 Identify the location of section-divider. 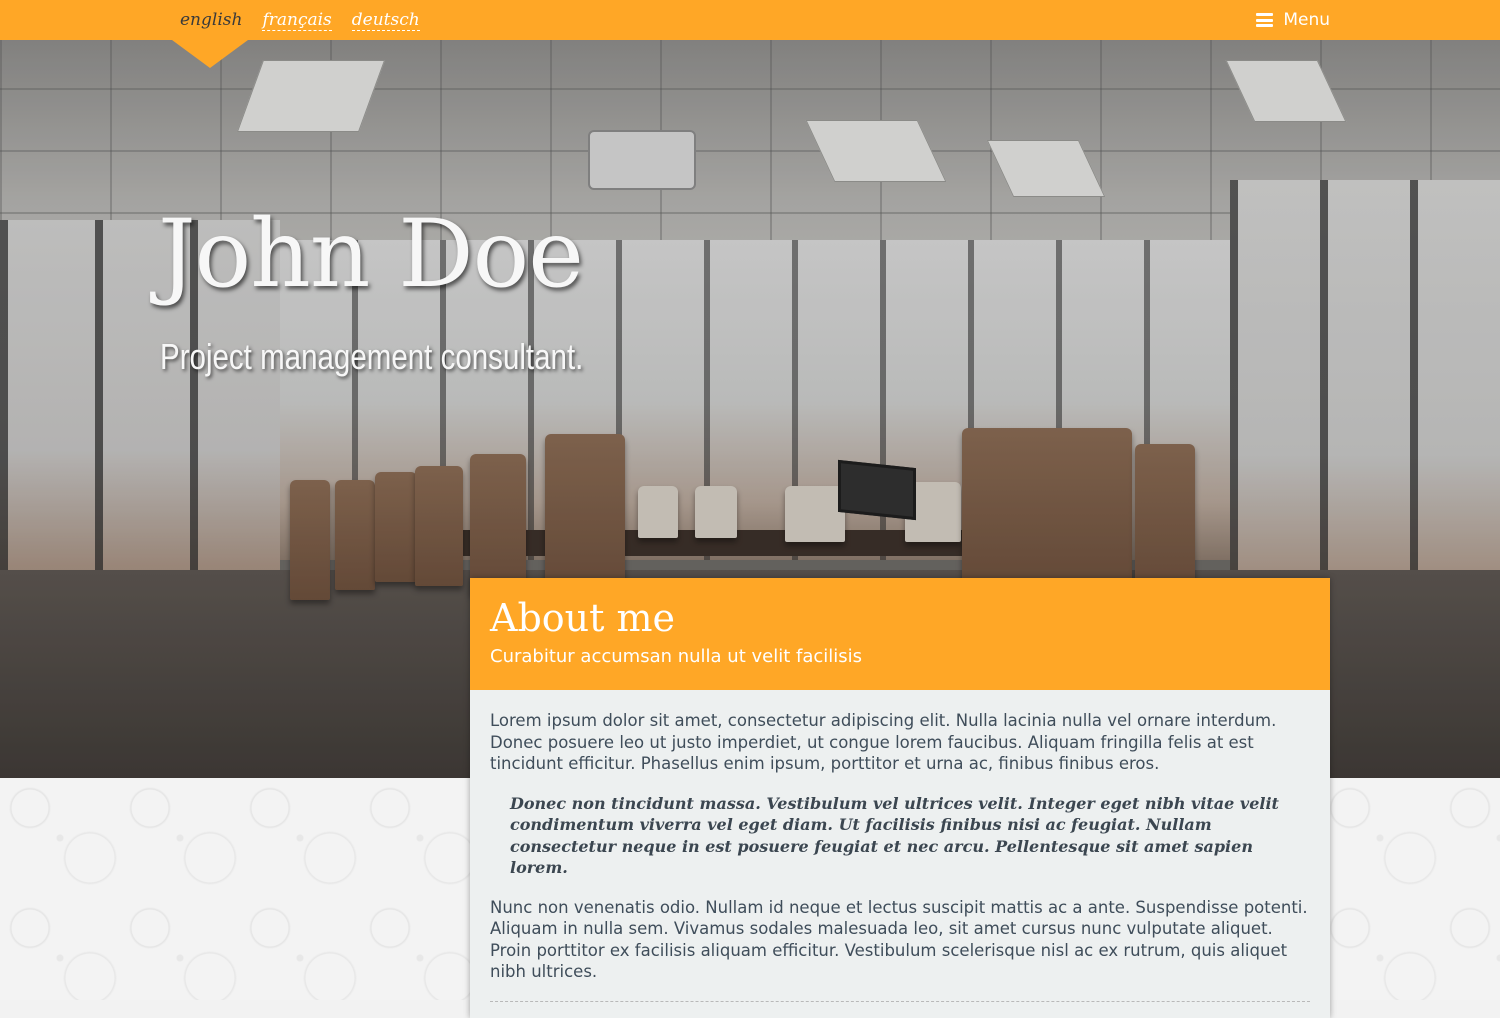
(900, 1001).